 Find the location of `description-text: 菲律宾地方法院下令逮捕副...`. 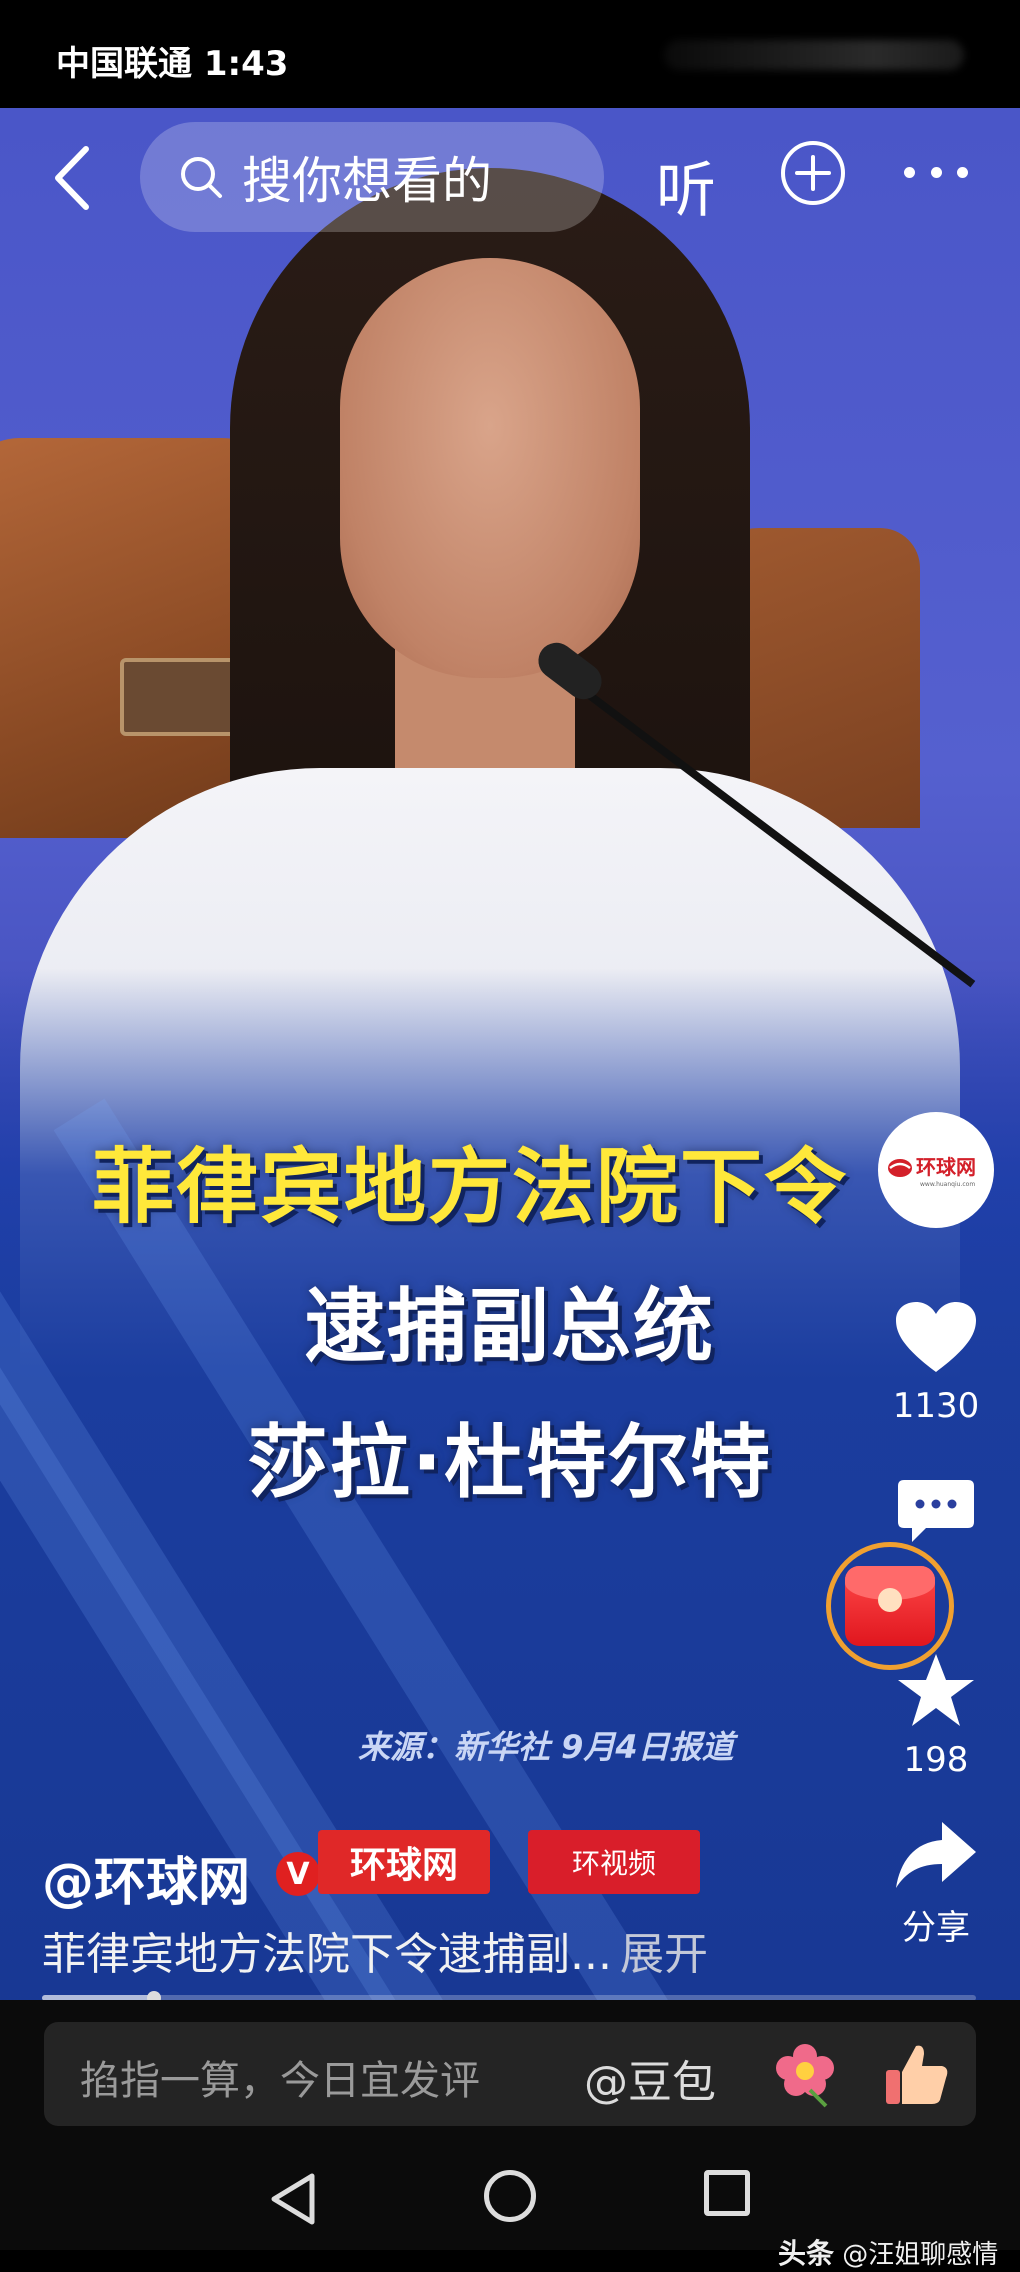

description-text: 菲律宾地方法院下令逮捕副... is located at coordinates (327, 1954).